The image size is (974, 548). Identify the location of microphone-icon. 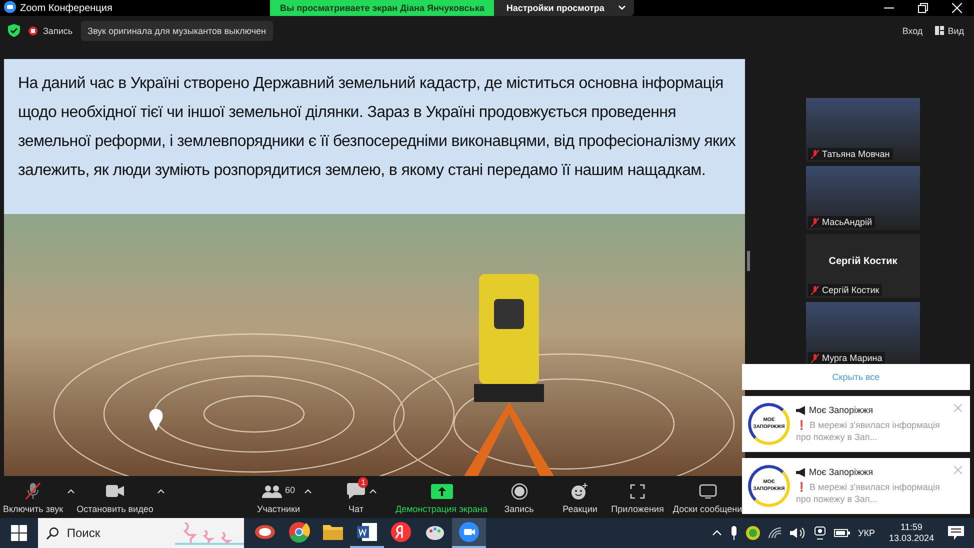
(734, 533).